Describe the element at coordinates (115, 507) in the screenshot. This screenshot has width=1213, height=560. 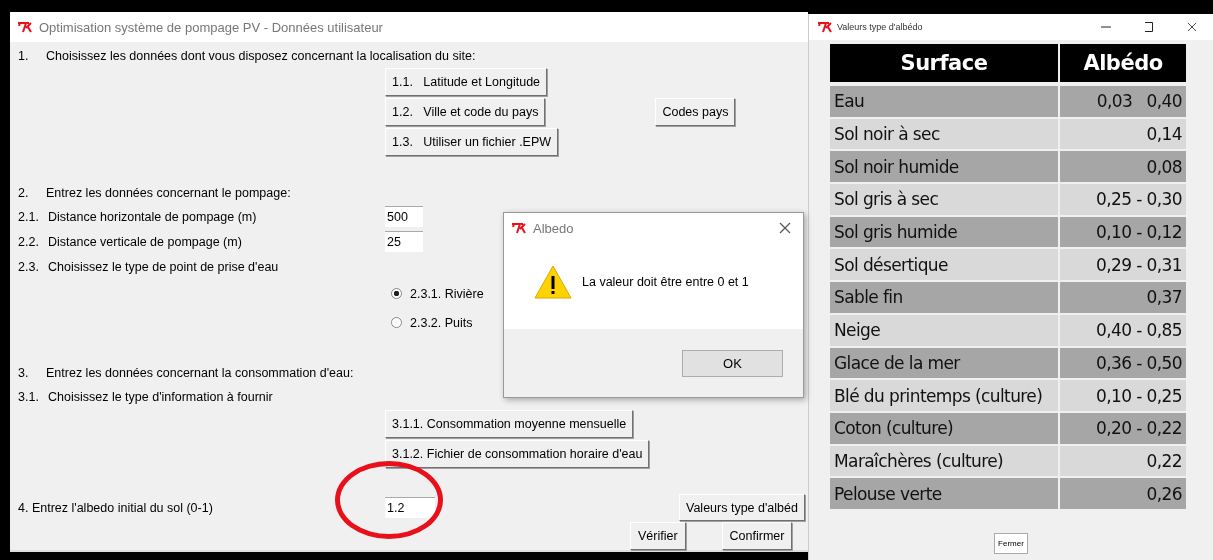
I see `field-label: 4. Entrez l'albedo initial du sol (0-1)` at that location.